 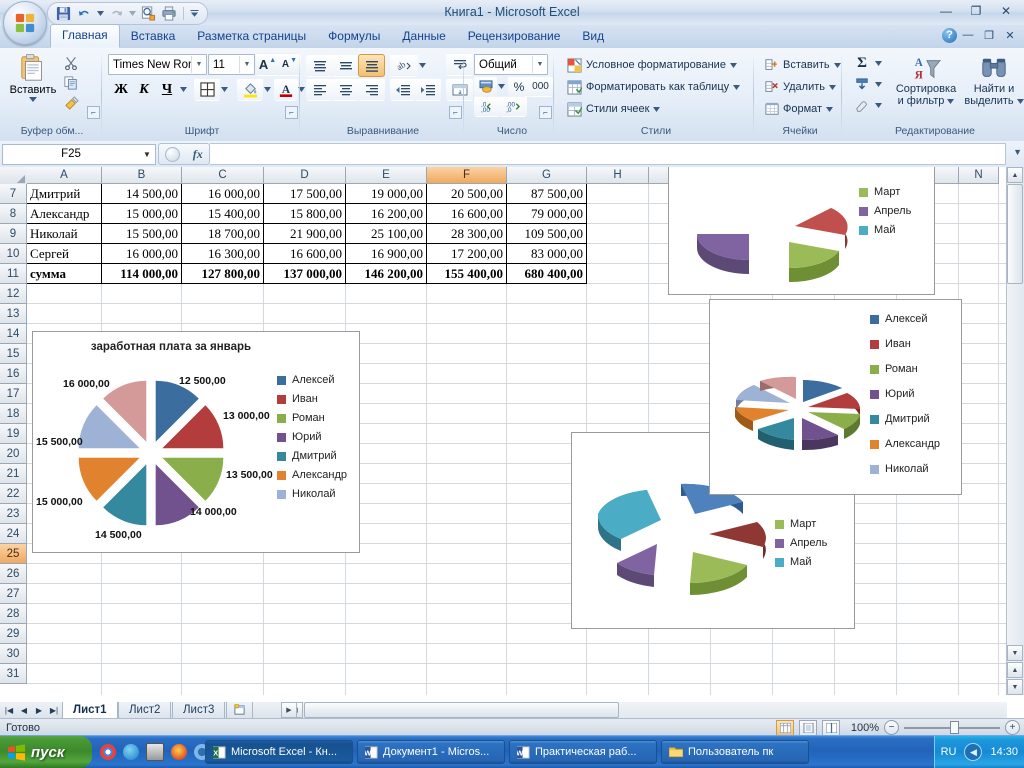 I want to click on autosum-dropdown-icon, so click(x=878, y=63).